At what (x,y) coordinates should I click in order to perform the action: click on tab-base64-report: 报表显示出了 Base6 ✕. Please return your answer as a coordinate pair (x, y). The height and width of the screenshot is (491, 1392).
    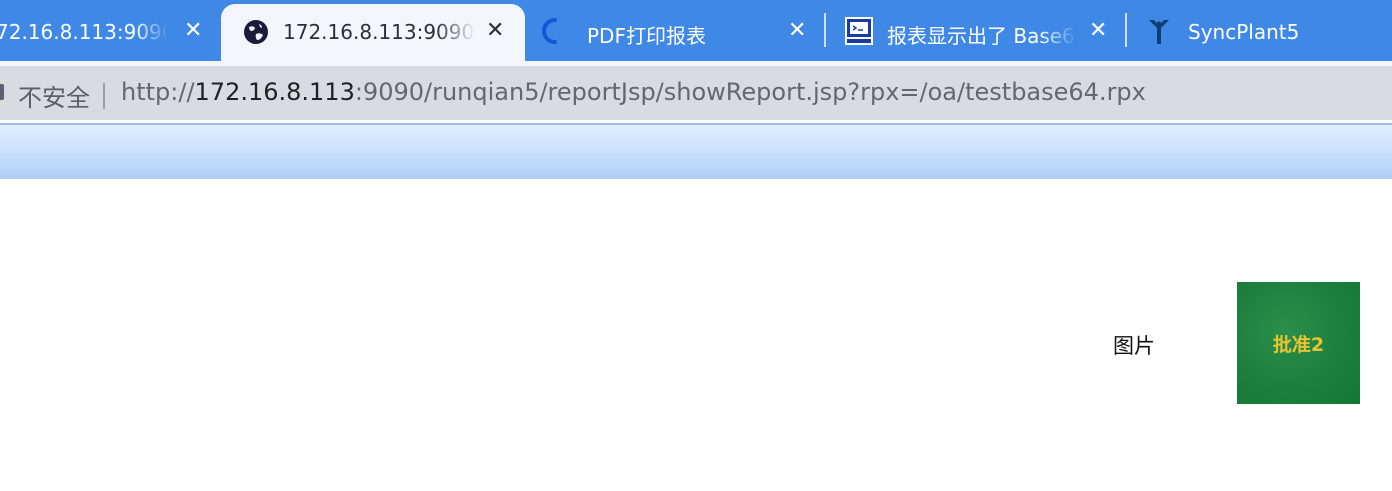
    Looking at the image, I should click on (976, 32).